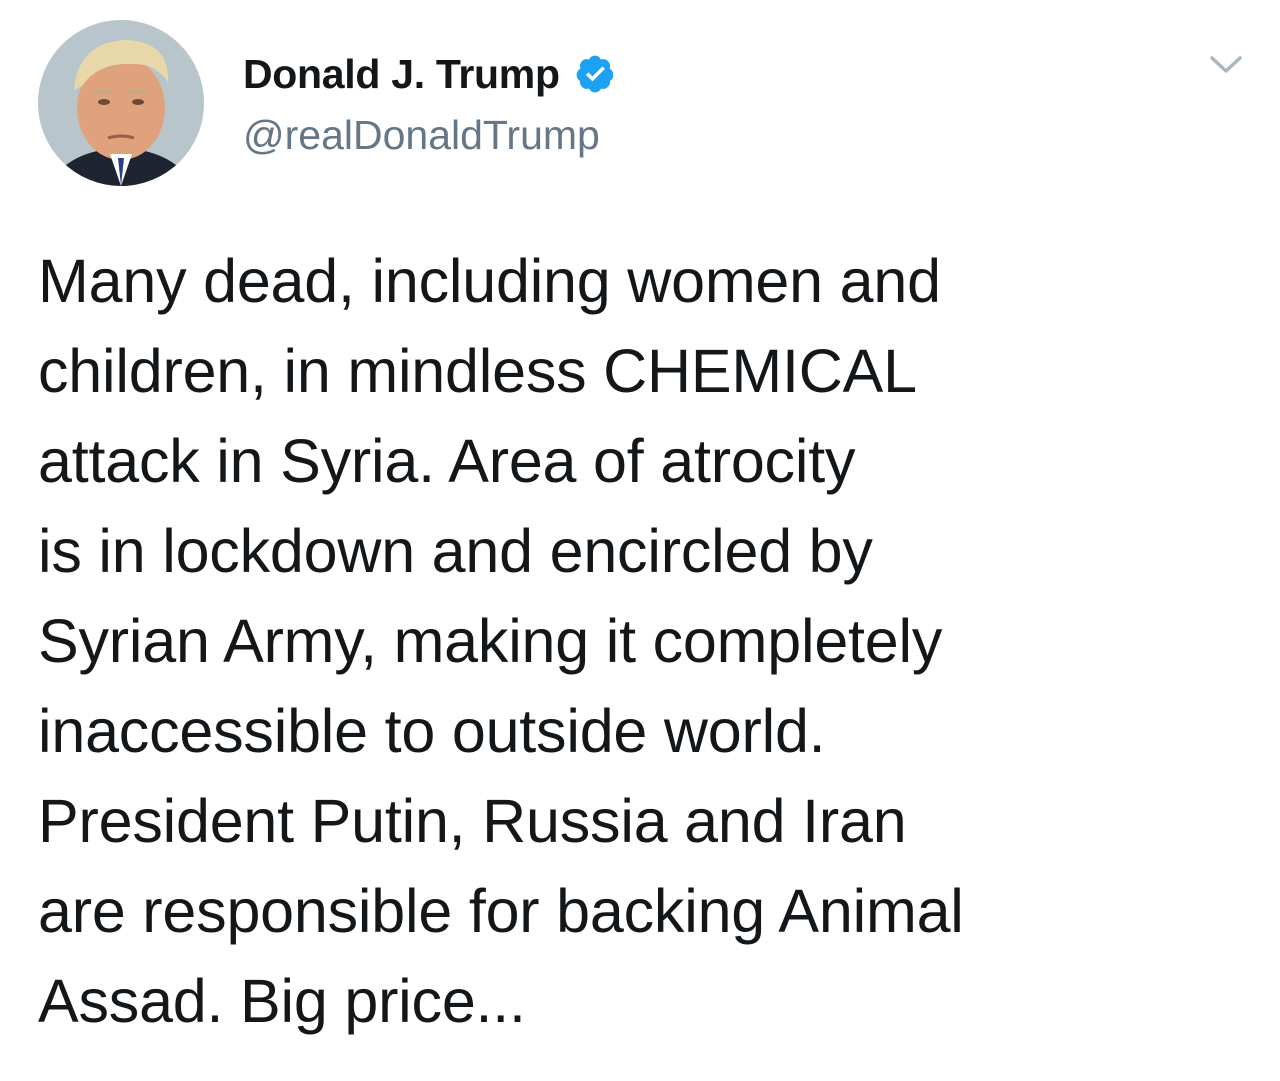 The width and height of the screenshot is (1280, 1081). What do you see at coordinates (432, 731) in the screenshot?
I see `tweet-text-line: inaccessible to outside world.` at bounding box center [432, 731].